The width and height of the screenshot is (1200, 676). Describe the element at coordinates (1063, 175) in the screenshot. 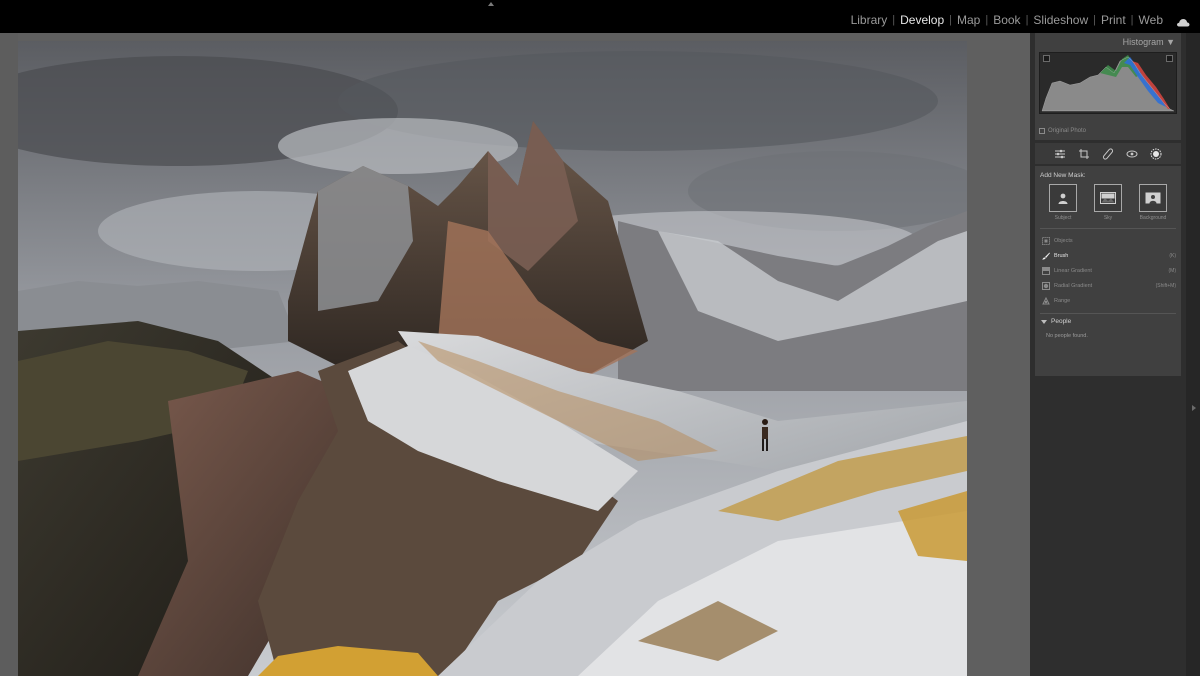

I see `add-new-mask-label: Add New Mask:` at that location.